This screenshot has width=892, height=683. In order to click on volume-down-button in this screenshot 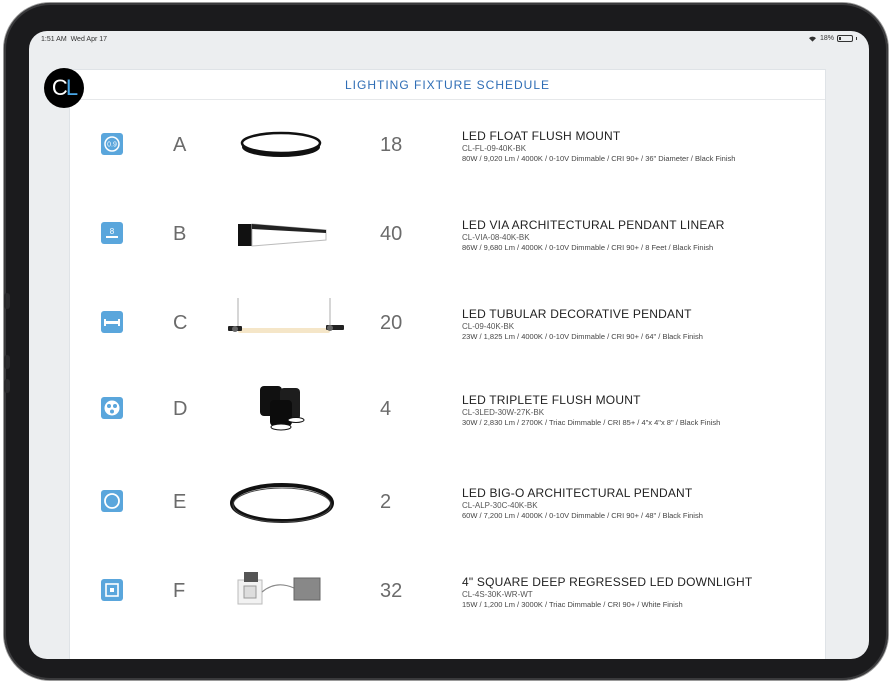, I will do `click(7, 386)`.